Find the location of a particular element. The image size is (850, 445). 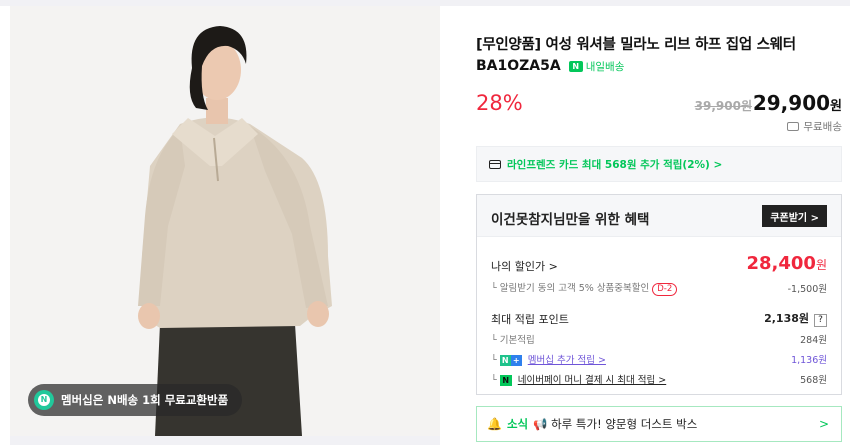

truck-icon is located at coordinates (793, 126).